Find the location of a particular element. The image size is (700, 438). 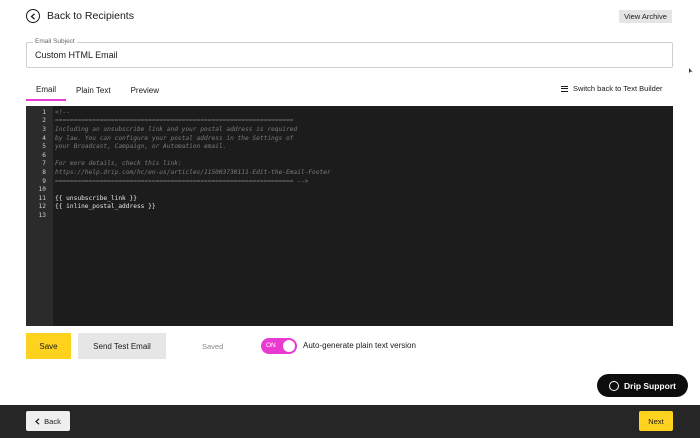

code-text: {{ unsubscribe_link }} is located at coordinates (96, 198).